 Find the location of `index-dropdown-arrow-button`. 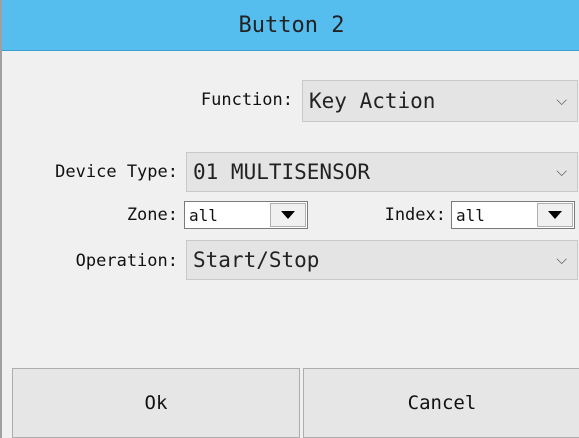

index-dropdown-arrow-button is located at coordinates (555, 215).